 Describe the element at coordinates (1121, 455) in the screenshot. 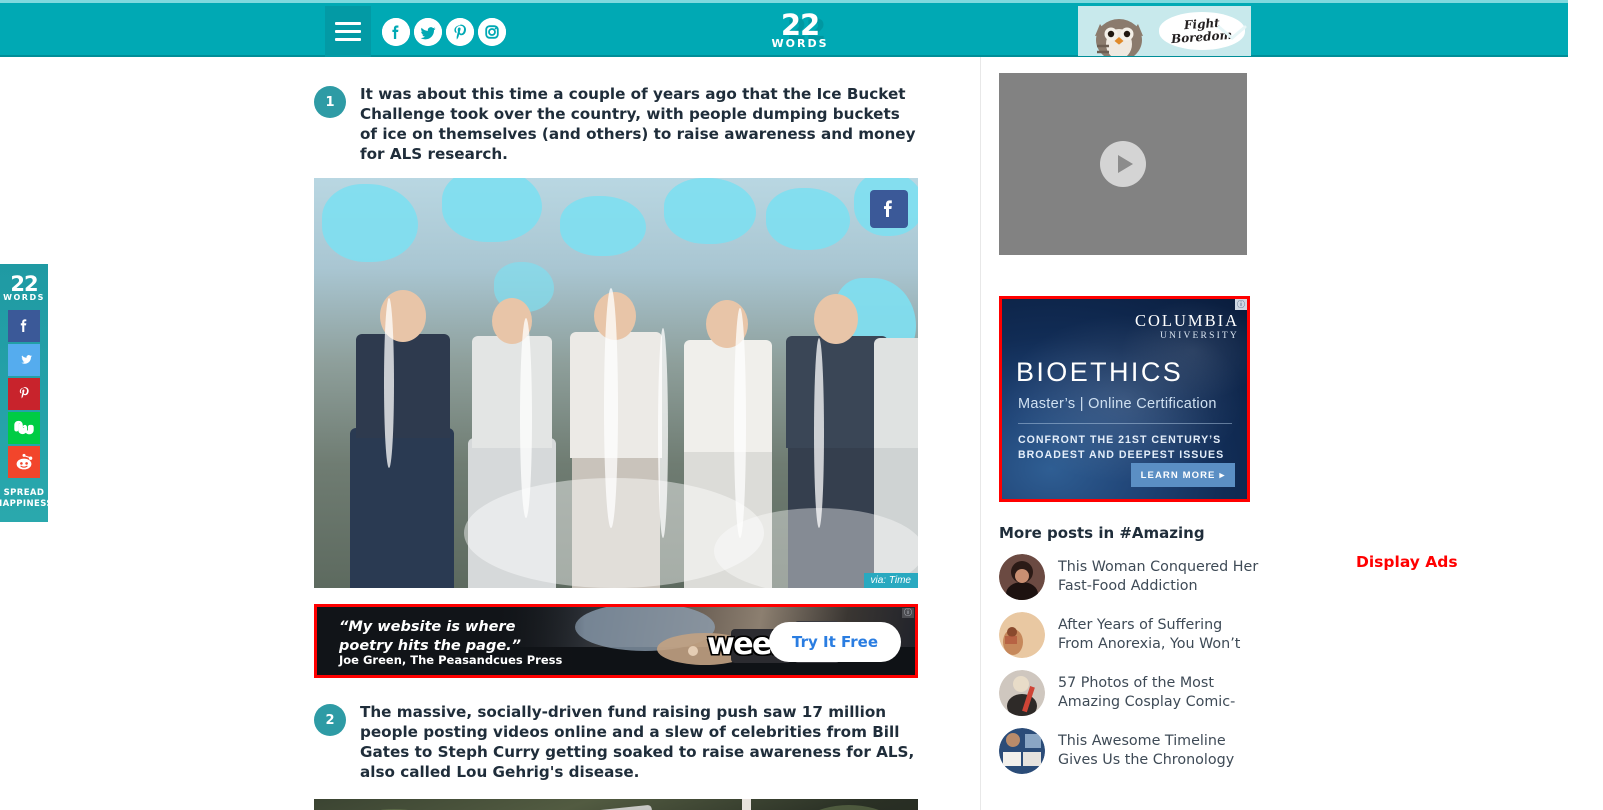

I see `columbia-ad-body-line2: BROADEST AND DEEPEST ISSUES` at that location.